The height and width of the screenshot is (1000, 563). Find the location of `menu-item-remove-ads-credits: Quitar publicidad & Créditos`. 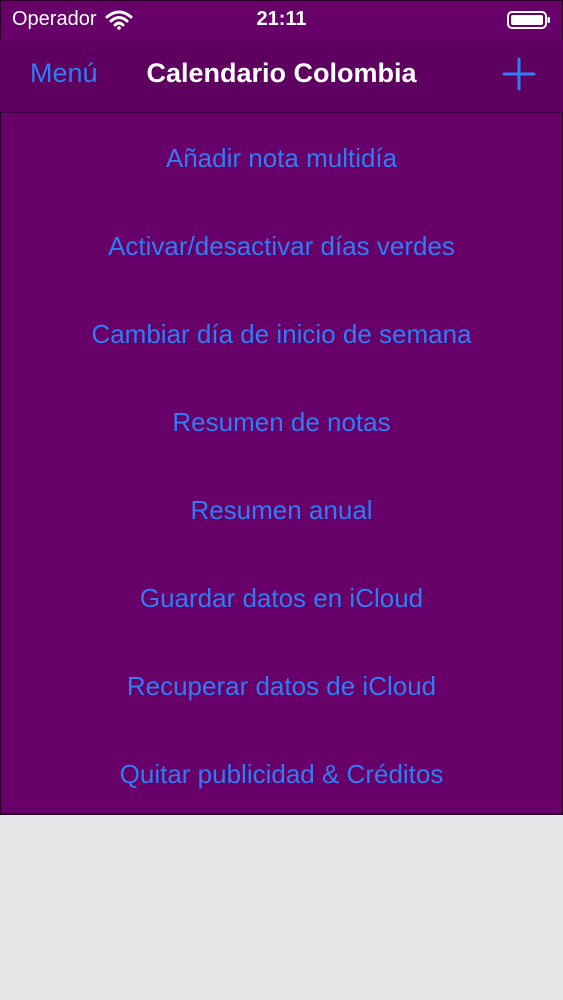

menu-item-remove-ads-credits: Quitar publicidad & Créditos is located at coordinates (281, 774).